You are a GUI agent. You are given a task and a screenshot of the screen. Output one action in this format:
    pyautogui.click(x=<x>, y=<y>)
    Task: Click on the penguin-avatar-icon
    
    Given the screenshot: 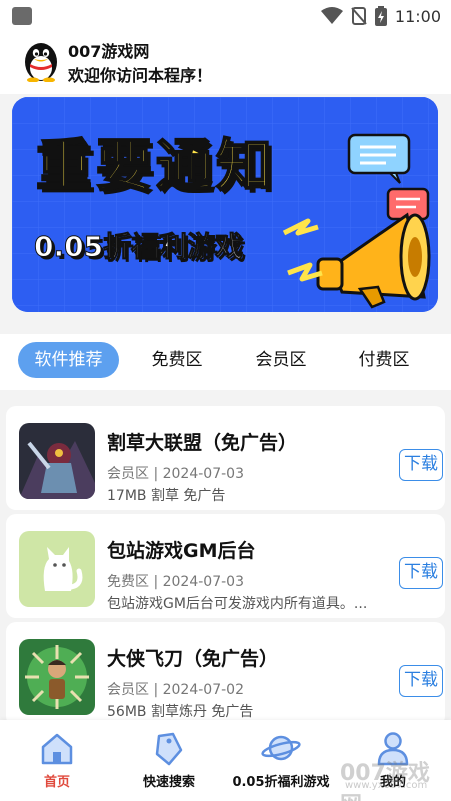 What is the action you would take?
    pyautogui.click(x=41, y=61)
    